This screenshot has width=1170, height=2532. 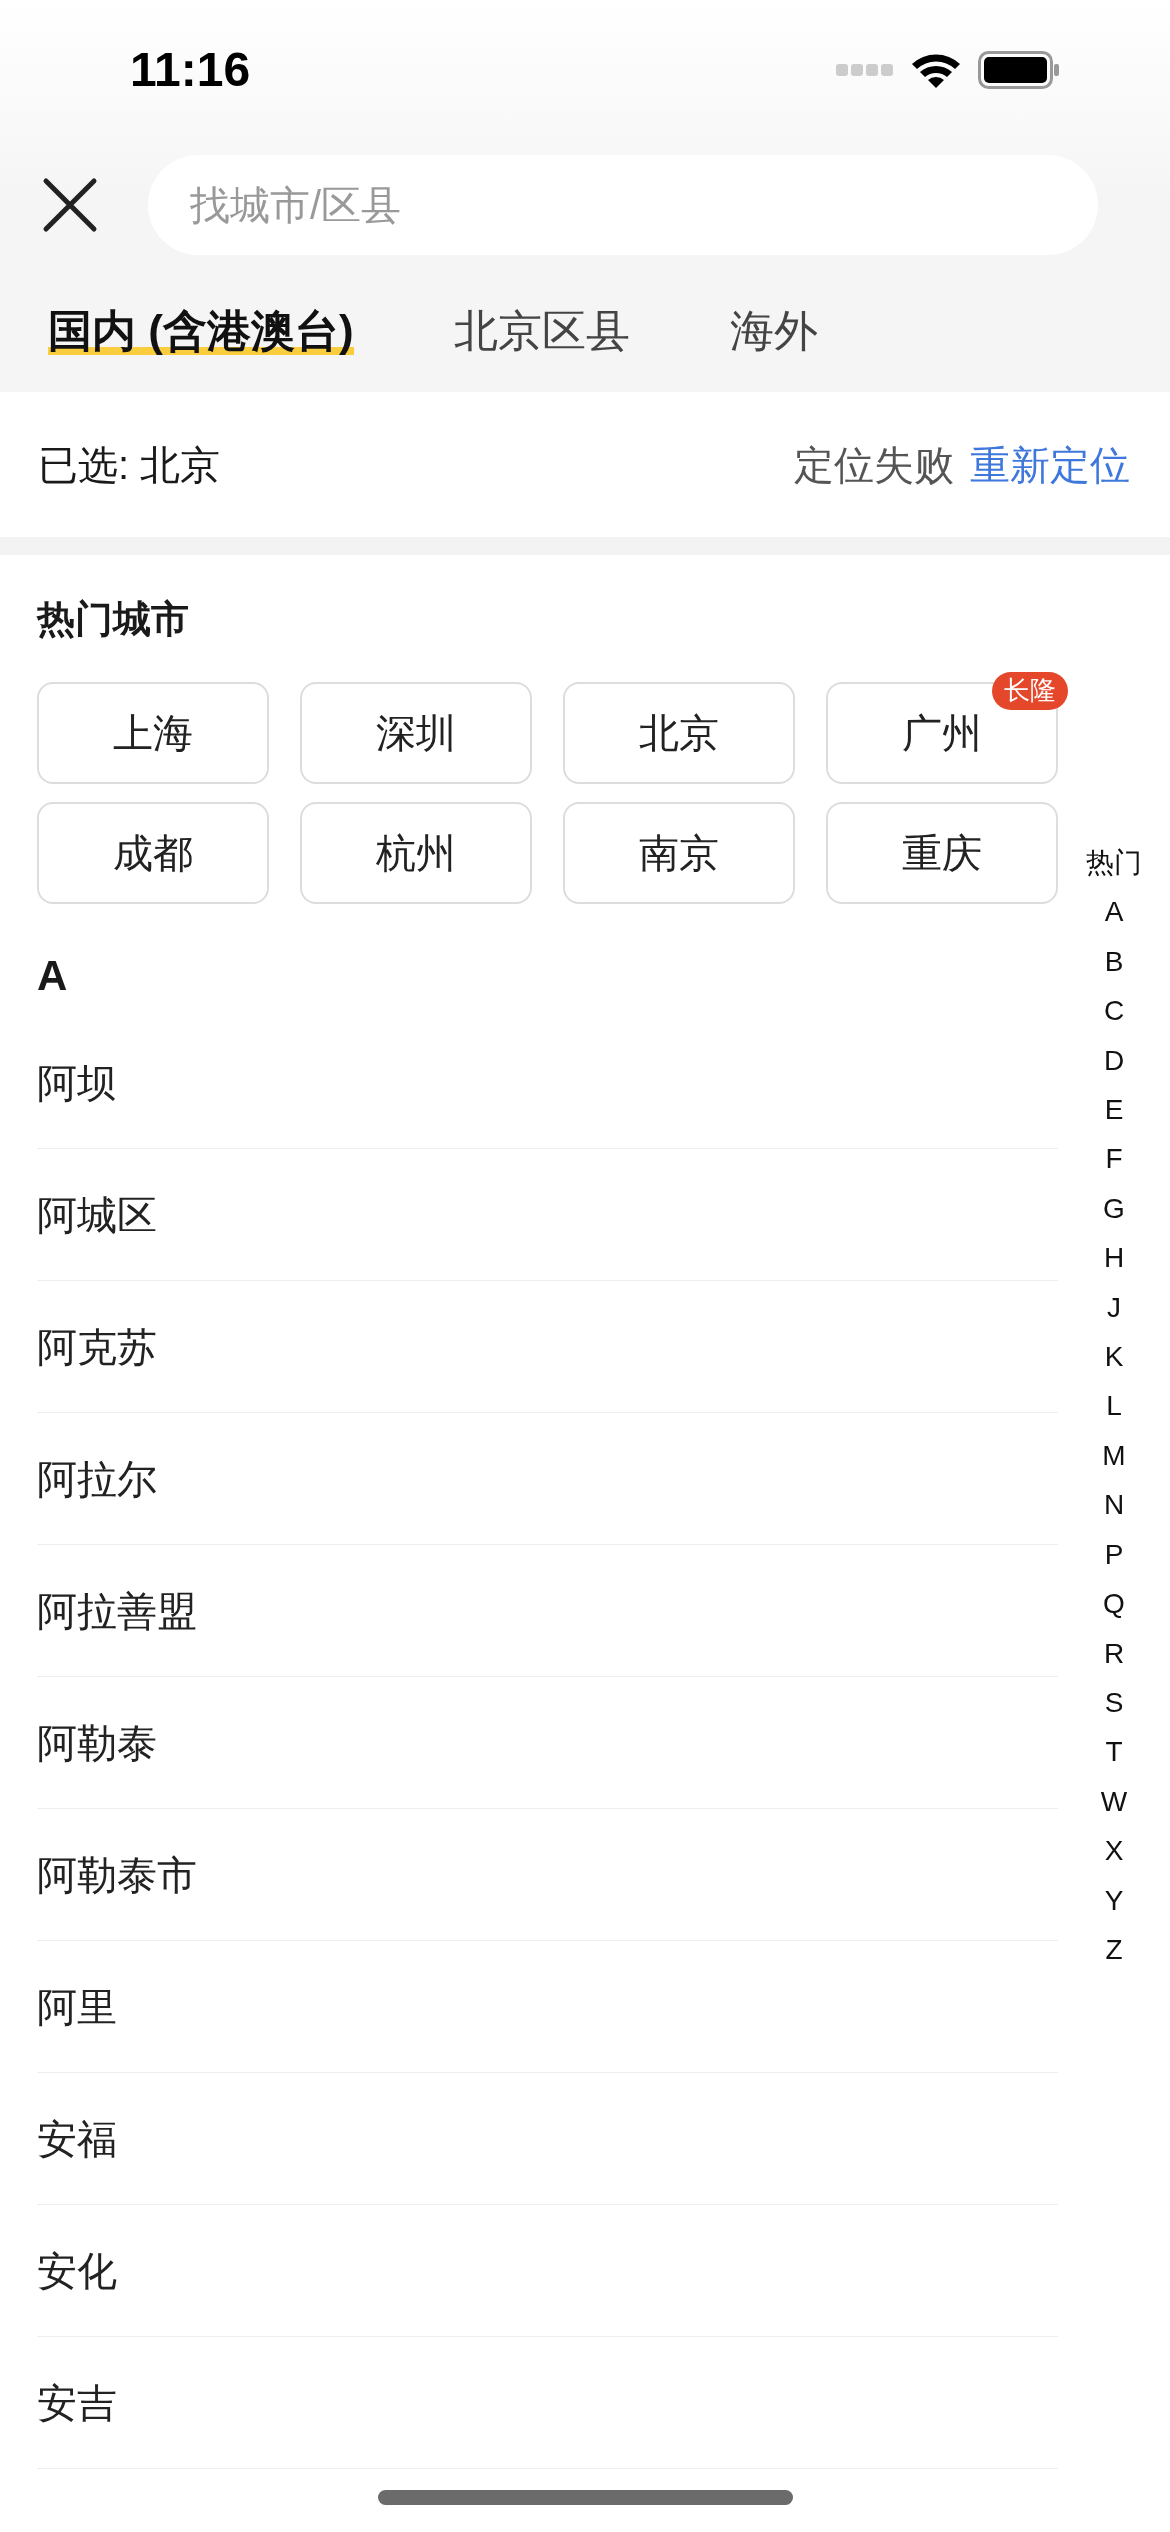 What do you see at coordinates (1114, 1653) in the screenshot?
I see `index-letter: R` at bounding box center [1114, 1653].